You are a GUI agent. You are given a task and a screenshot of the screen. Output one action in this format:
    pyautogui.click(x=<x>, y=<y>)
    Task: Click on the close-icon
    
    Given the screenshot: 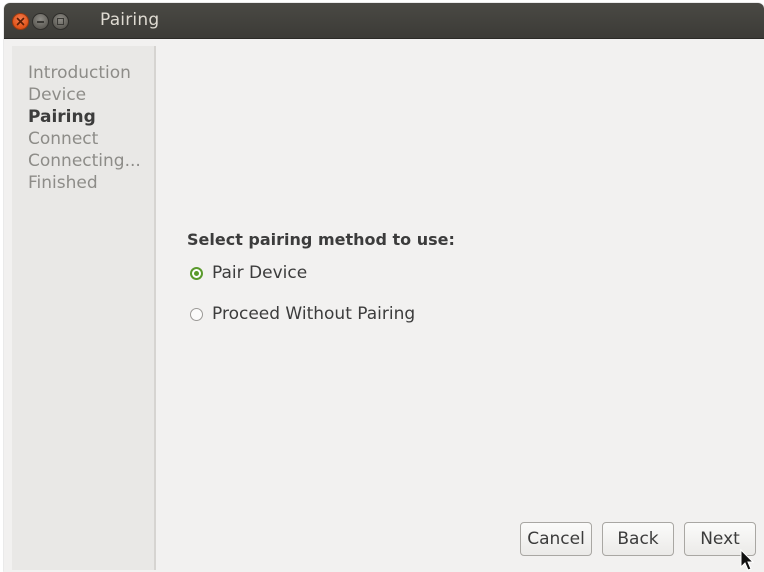 What is the action you would take?
    pyautogui.click(x=20, y=21)
    